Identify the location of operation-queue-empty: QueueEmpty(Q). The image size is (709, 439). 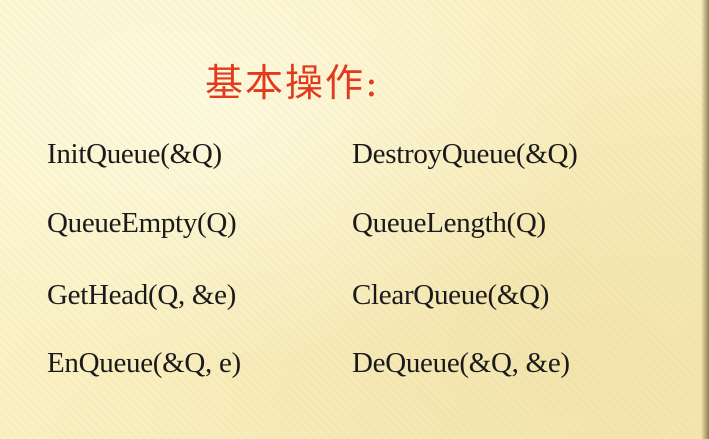
(142, 223).